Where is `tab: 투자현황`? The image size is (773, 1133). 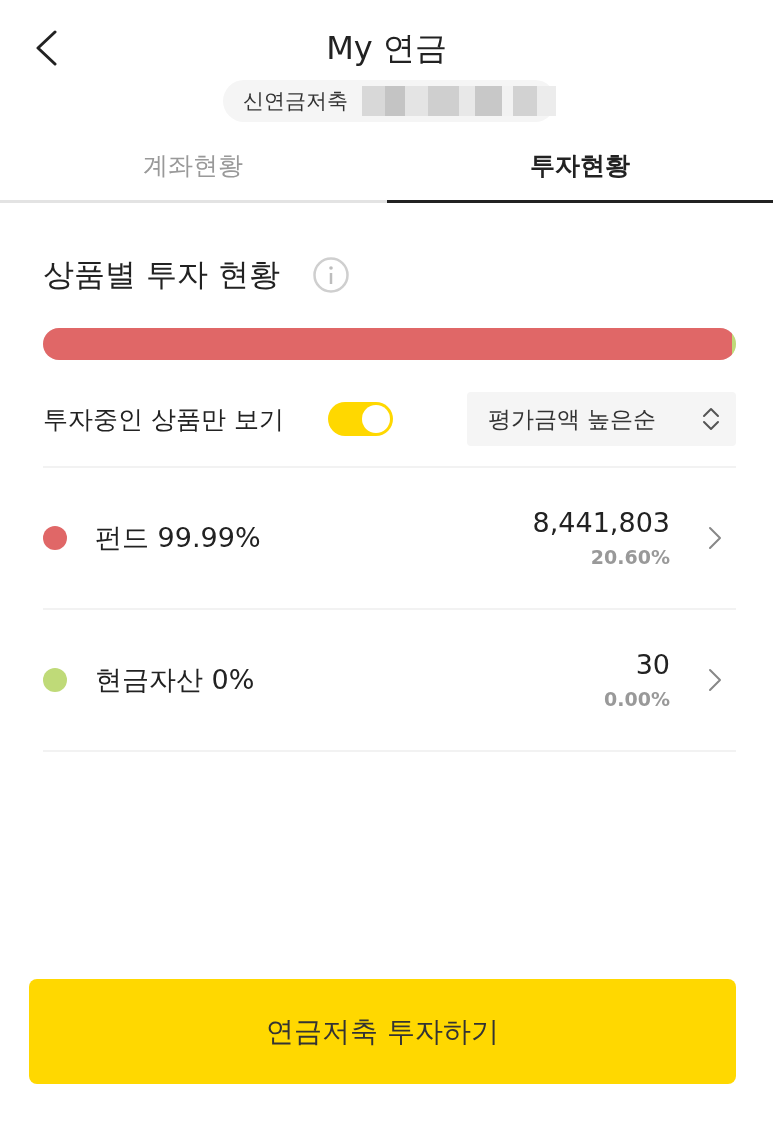 tab: 투자현황 is located at coordinates (579, 166).